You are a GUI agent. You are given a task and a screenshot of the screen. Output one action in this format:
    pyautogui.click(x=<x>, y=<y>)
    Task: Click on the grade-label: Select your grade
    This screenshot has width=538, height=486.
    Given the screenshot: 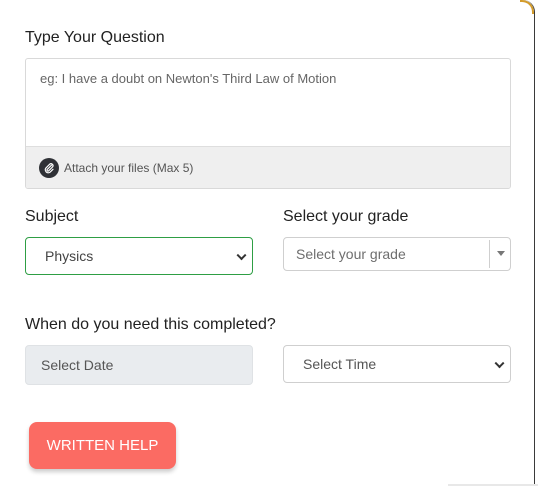 What is the action you would take?
    pyautogui.click(x=346, y=216)
    